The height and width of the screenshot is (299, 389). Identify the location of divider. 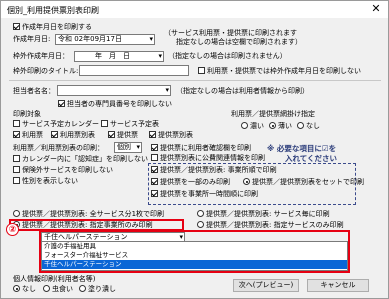
(195, 80).